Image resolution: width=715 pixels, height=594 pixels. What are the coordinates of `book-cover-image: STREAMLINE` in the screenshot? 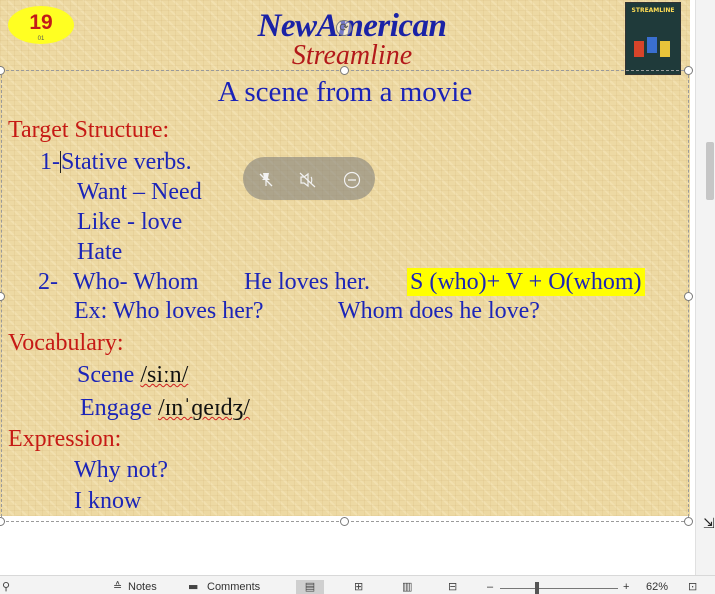 It's located at (653, 38).